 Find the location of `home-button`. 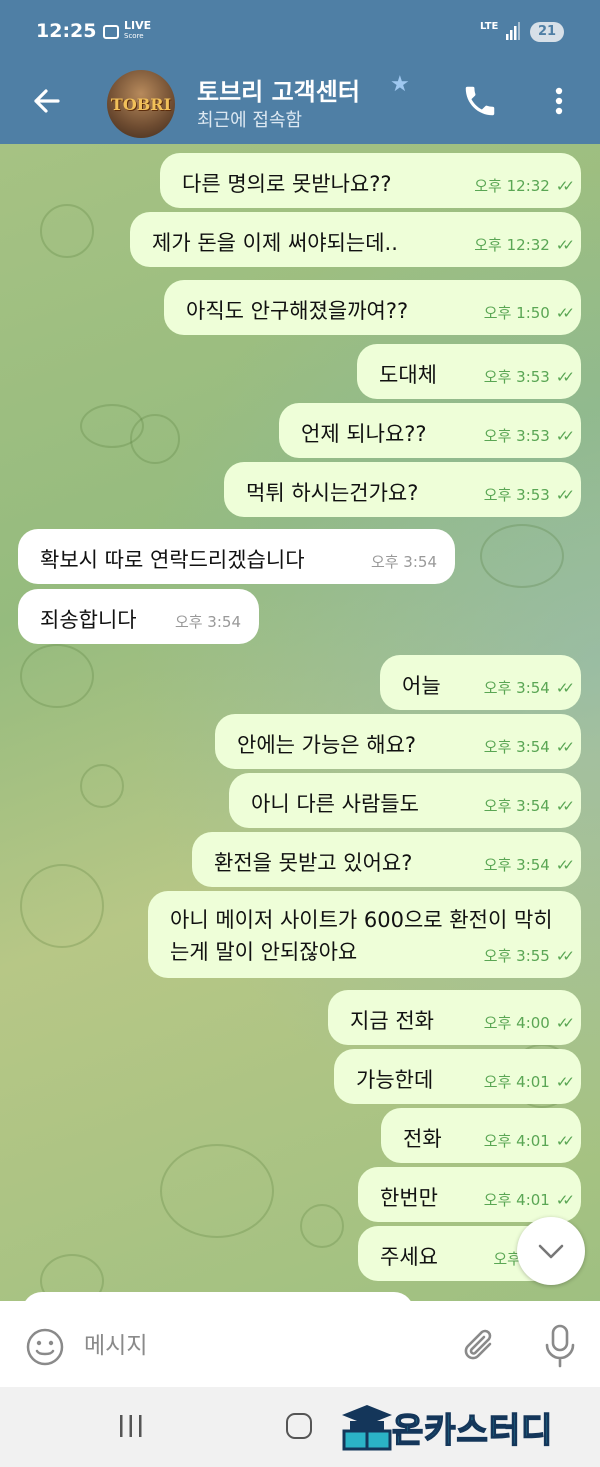

home-button is located at coordinates (299, 1426).